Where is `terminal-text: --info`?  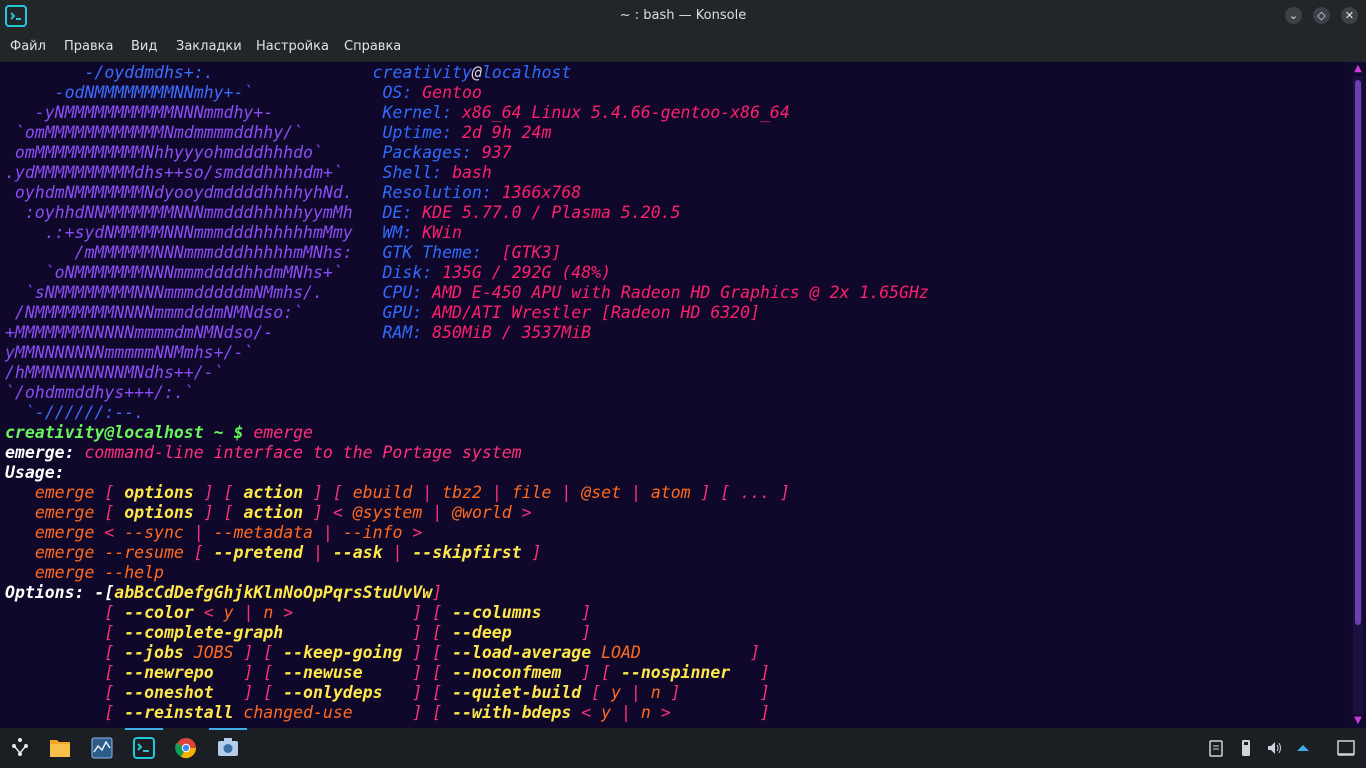 terminal-text: --info is located at coordinates (372, 532).